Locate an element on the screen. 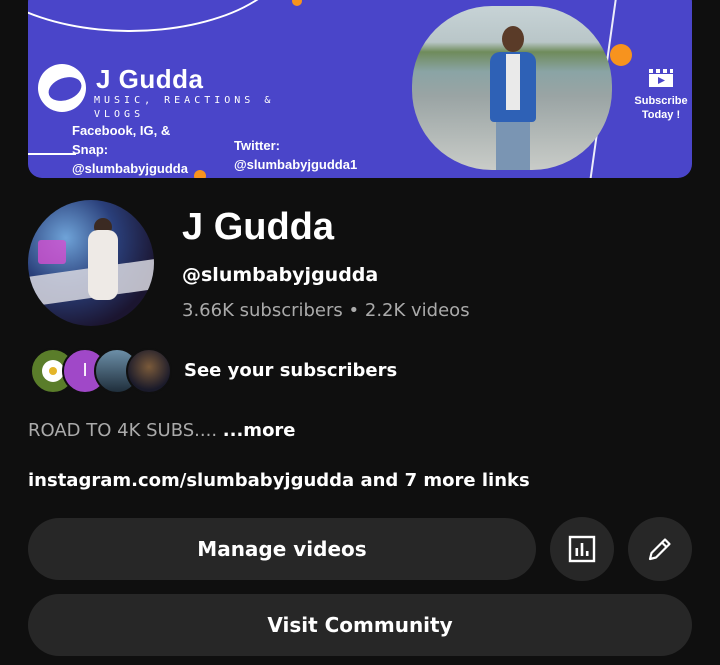 Image resolution: width=720 pixels, height=665 pixels. subscriber-count: 3.66K subscribers is located at coordinates (262, 310).